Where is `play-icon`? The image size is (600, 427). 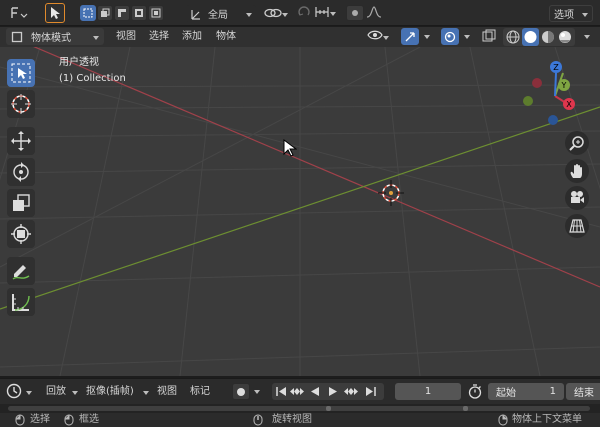
play-icon is located at coordinates (333, 391).